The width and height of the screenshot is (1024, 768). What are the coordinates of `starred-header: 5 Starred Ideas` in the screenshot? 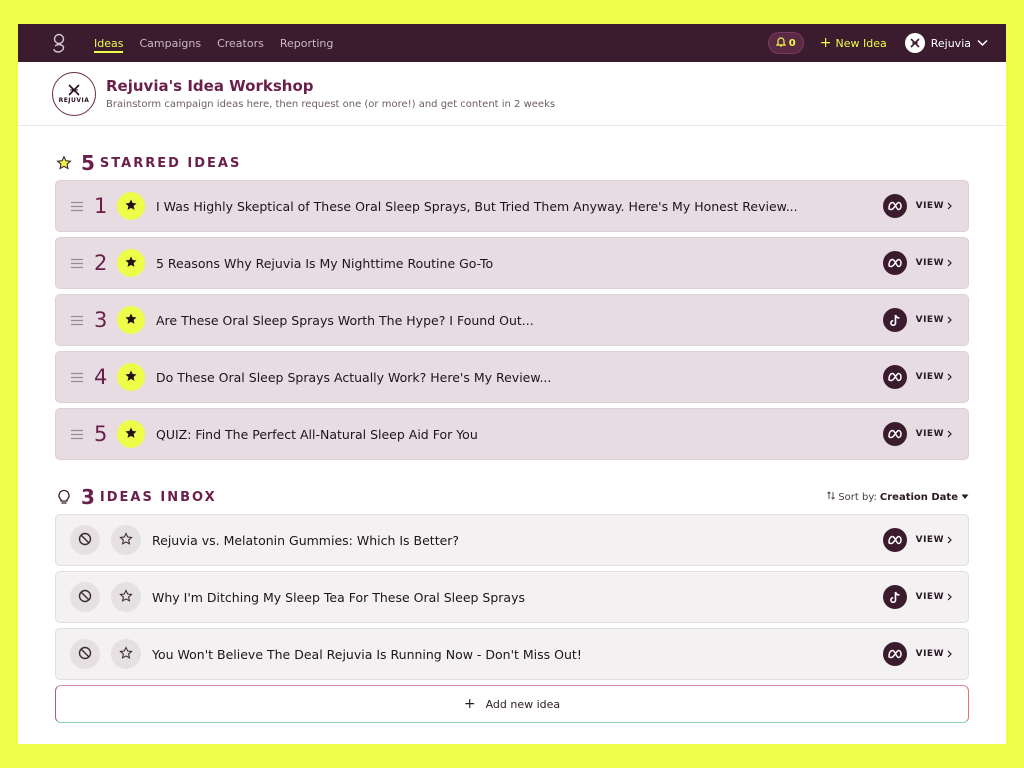 It's located at (512, 163).